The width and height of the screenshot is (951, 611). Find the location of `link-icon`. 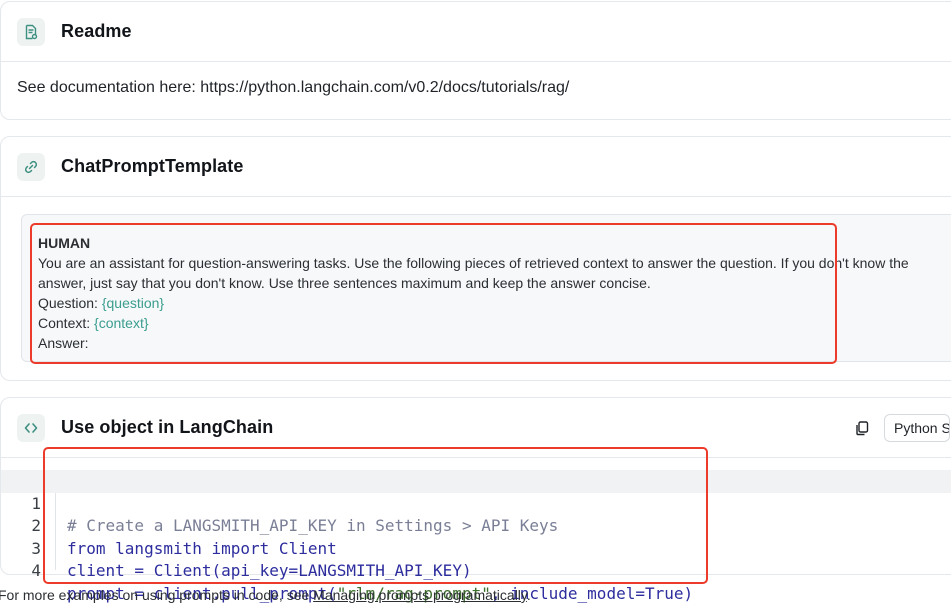

link-icon is located at coordinates (31, 166).